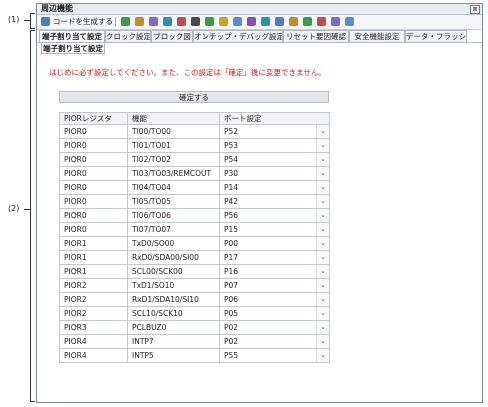  I want to click on toolbar-separator, so click(115, 22).